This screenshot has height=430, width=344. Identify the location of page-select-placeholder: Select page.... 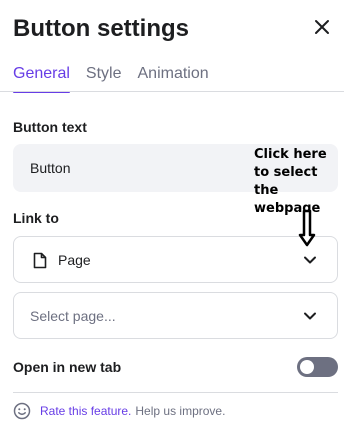
(73, 316).